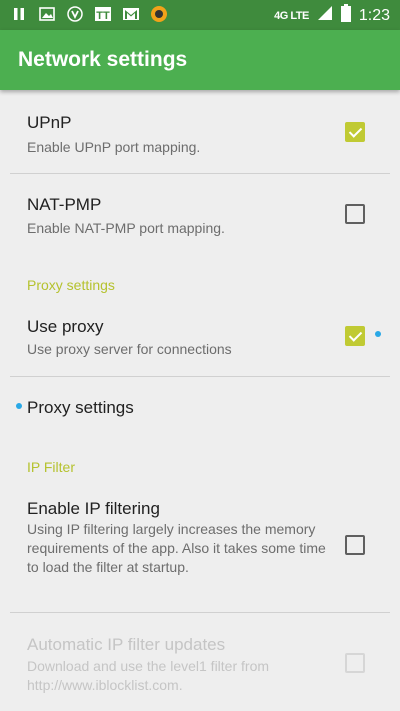 The image size is (400, 711). What do you see at coordinates (374, 15) in the screenshot?
I see `clock: 1:23` at bounding box center [374, 15].